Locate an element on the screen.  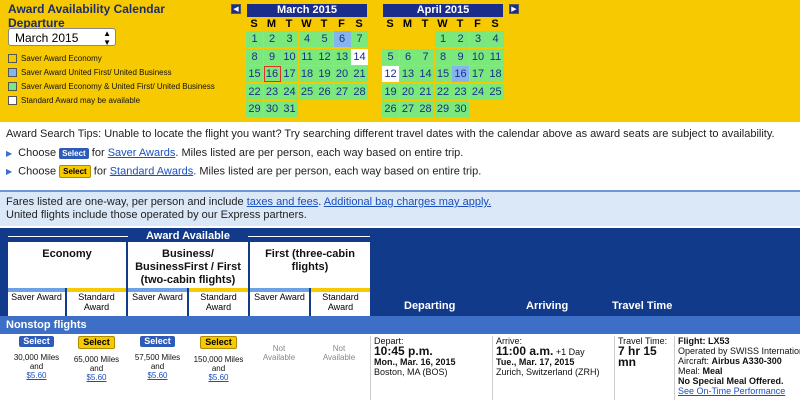
taxes-fees-link: taxes and fees is located at coordinates (283, 202).